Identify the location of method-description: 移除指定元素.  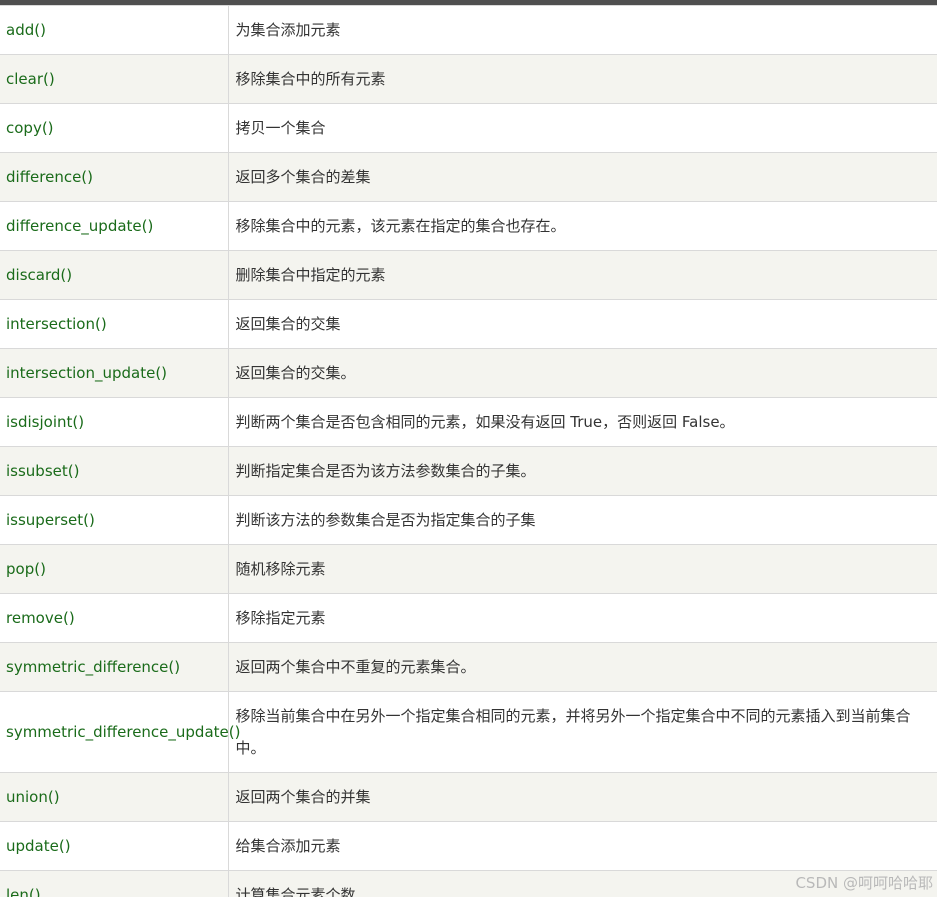
(582, 618).